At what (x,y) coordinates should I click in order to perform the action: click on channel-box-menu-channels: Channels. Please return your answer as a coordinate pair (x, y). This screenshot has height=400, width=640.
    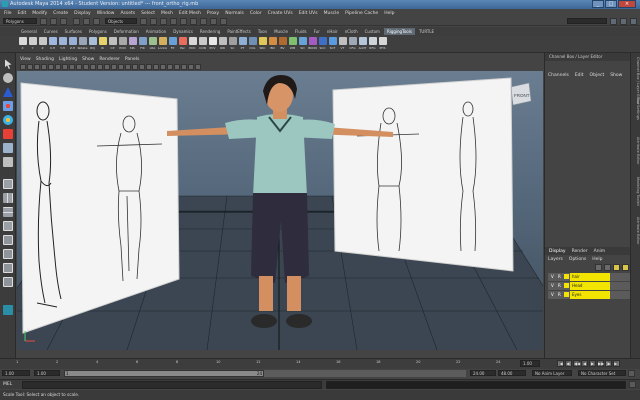
    Looking at the image, I should click on (558, 75).